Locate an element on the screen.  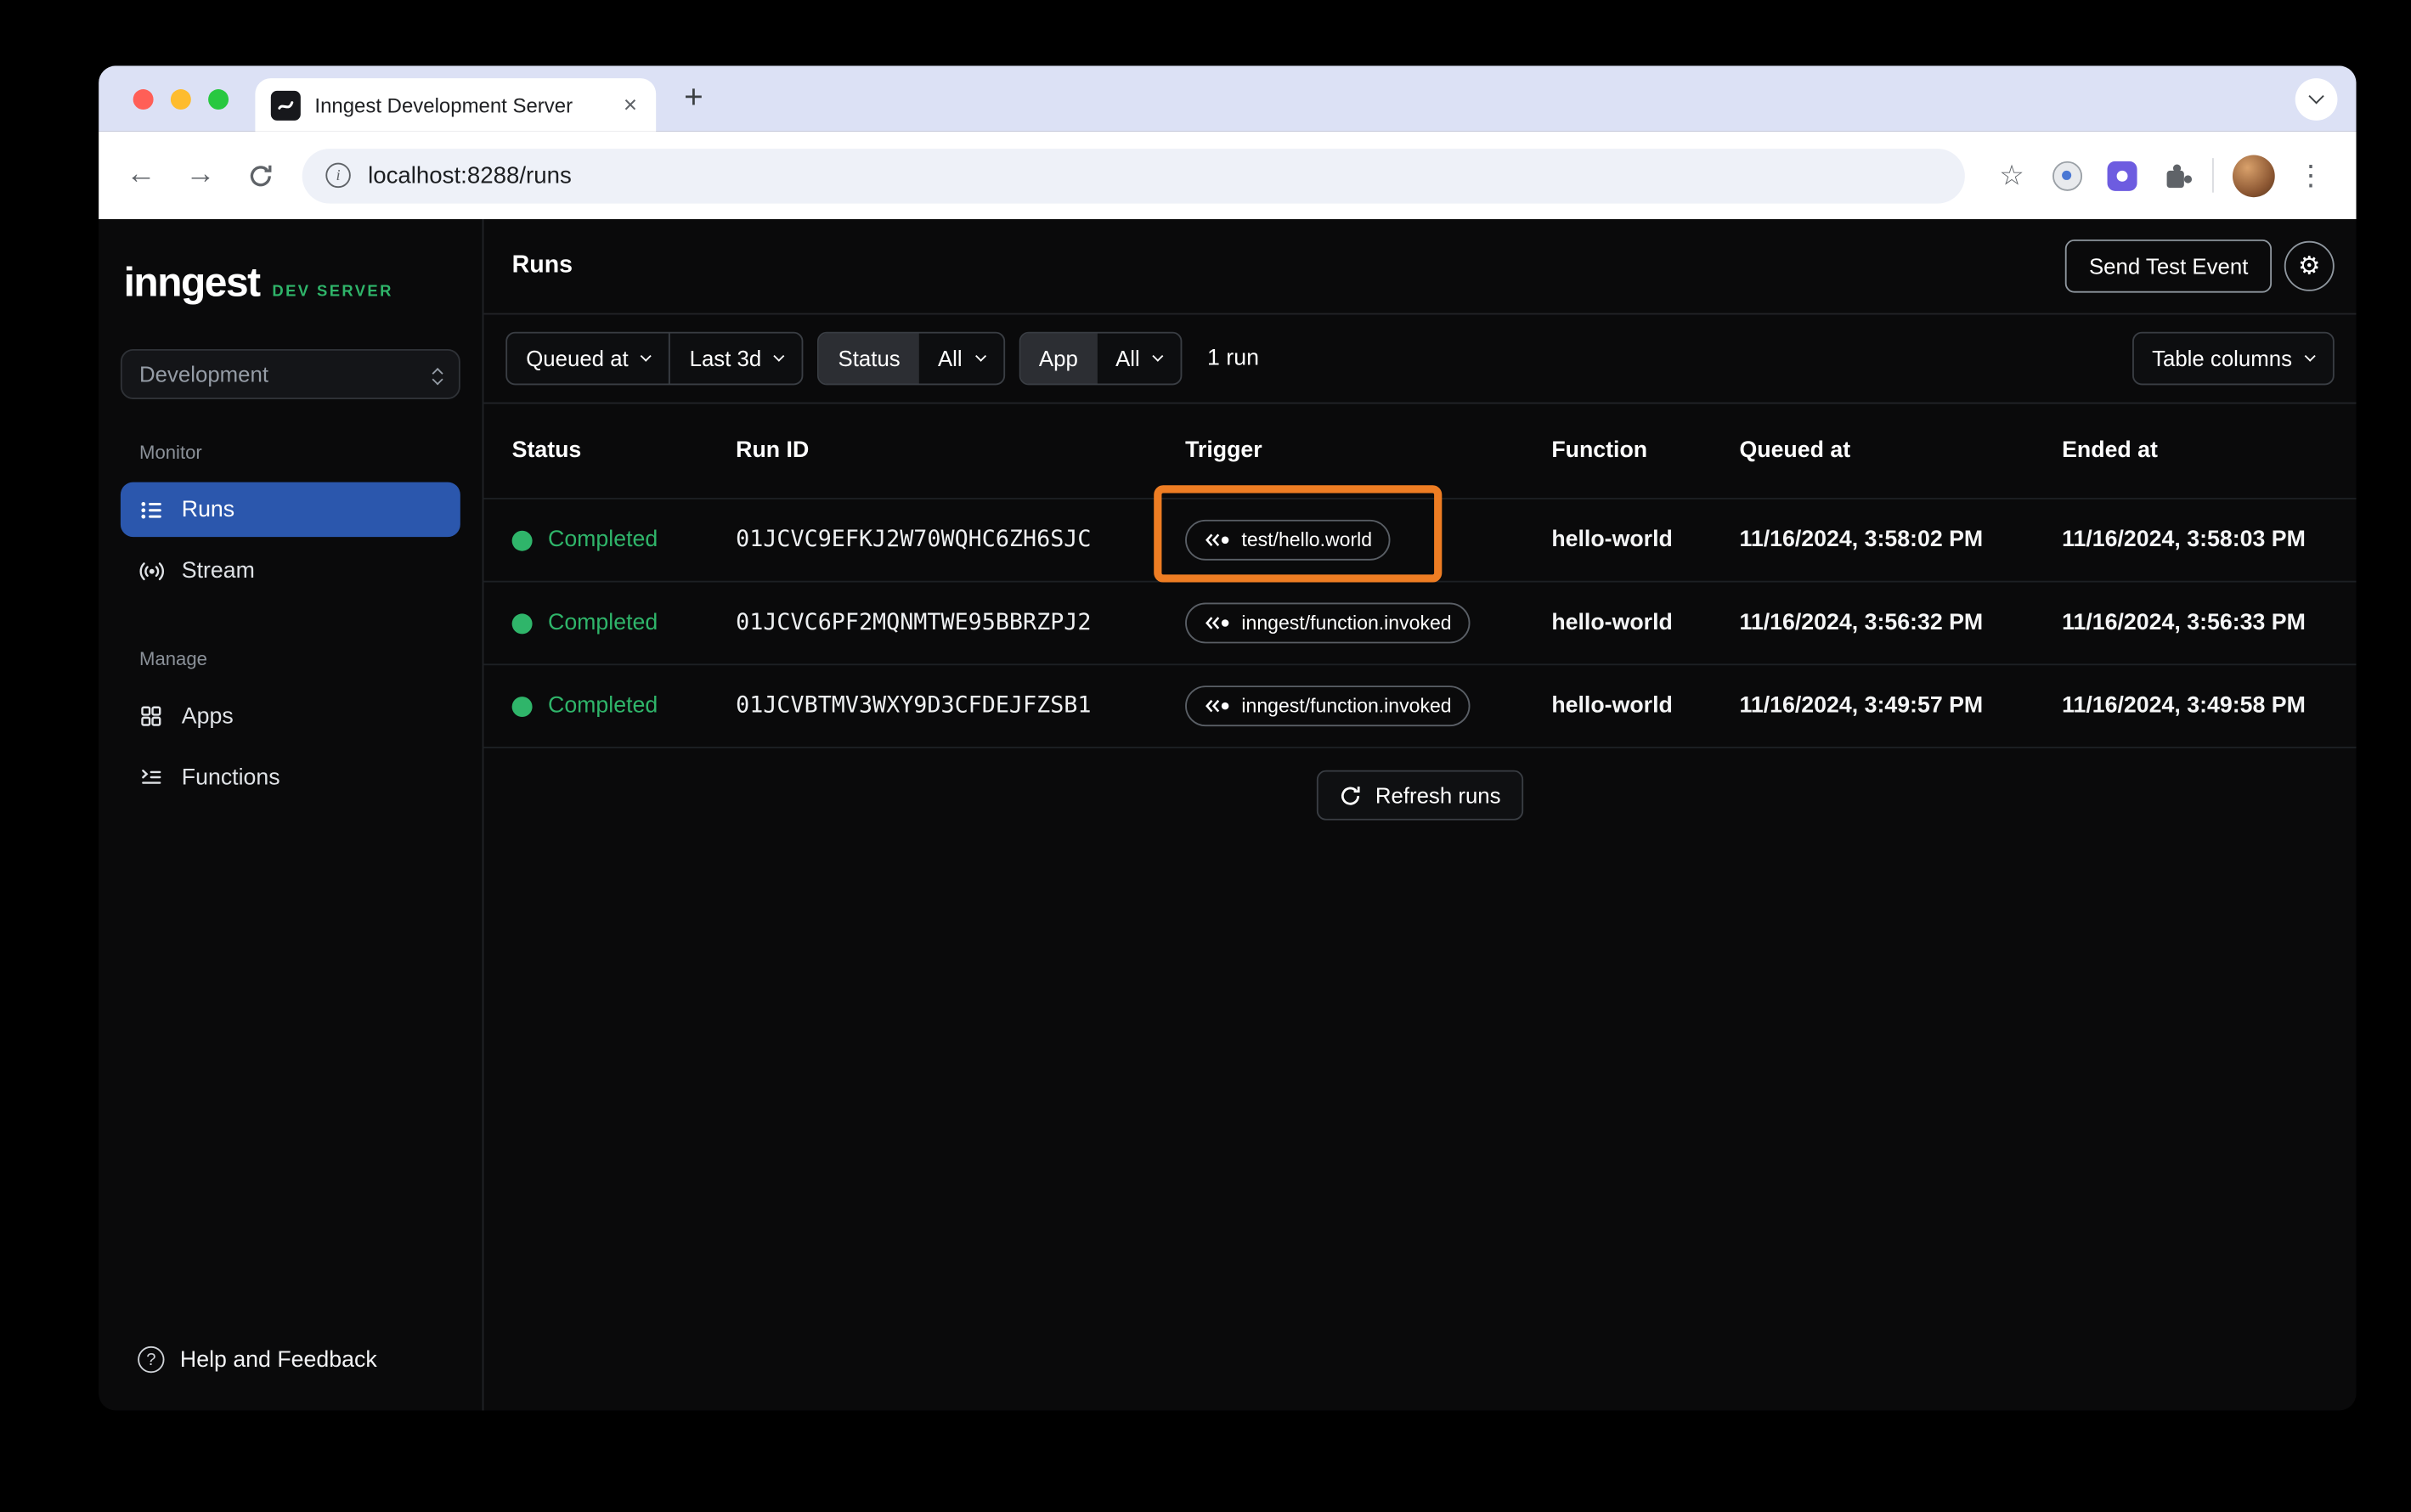
browser-menu-icon: ⋮ is located at coordinates (2310, 175).